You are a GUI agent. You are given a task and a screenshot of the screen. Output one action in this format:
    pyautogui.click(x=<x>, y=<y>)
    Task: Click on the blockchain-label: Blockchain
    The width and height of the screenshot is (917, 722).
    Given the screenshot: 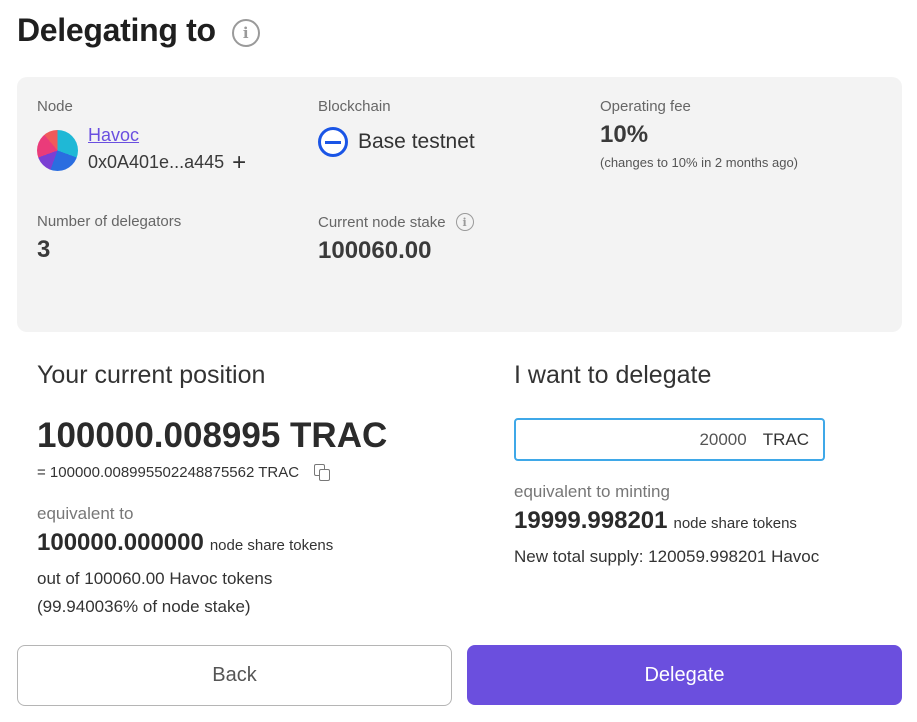 What is the action you would take?
    pyautogui.click(x=354, y=106)
    